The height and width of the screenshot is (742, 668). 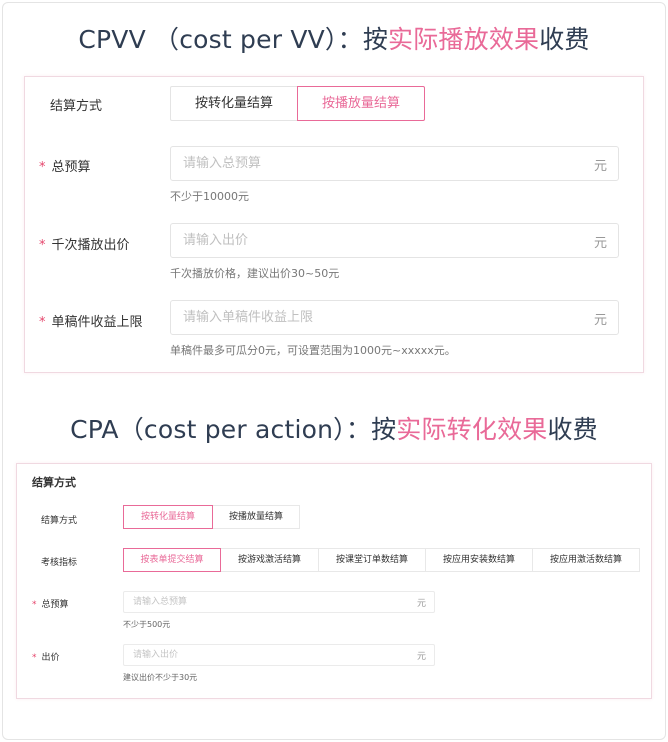 What do you see at coordinates (372, 560) in the screenshot?
I see `cpa-metric-class-orders: 按课堂订单数结算` at bounding box center [372, 560].